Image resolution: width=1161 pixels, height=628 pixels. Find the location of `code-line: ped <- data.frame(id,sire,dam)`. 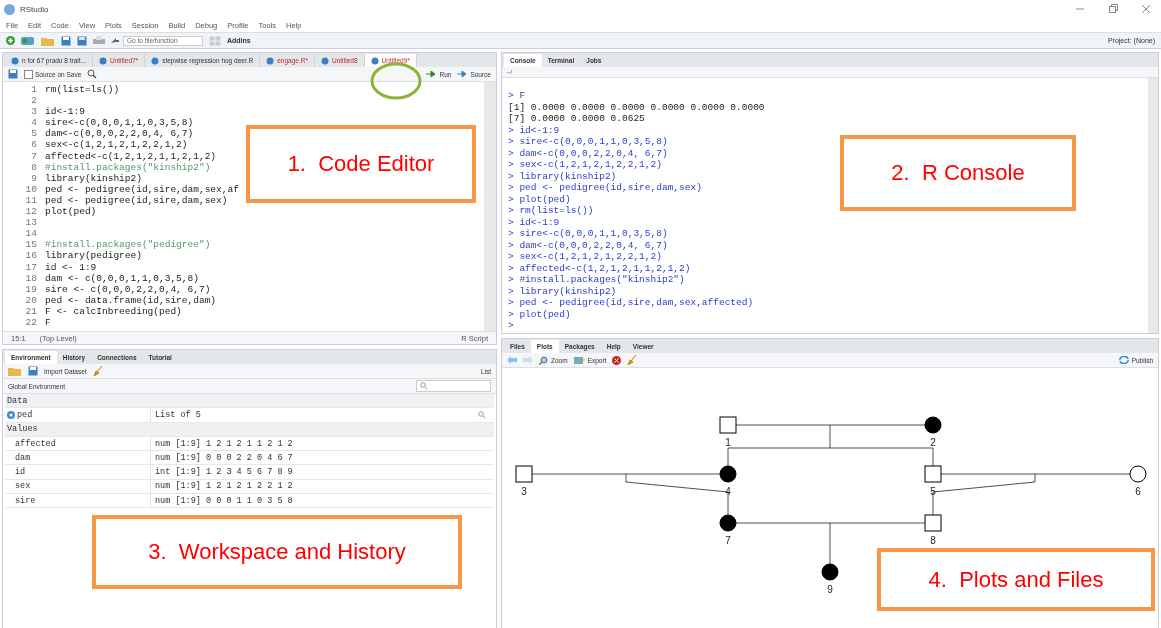

code-line: ped <- data.frame(id,sire,dam) is located at coordinates (131, 300).